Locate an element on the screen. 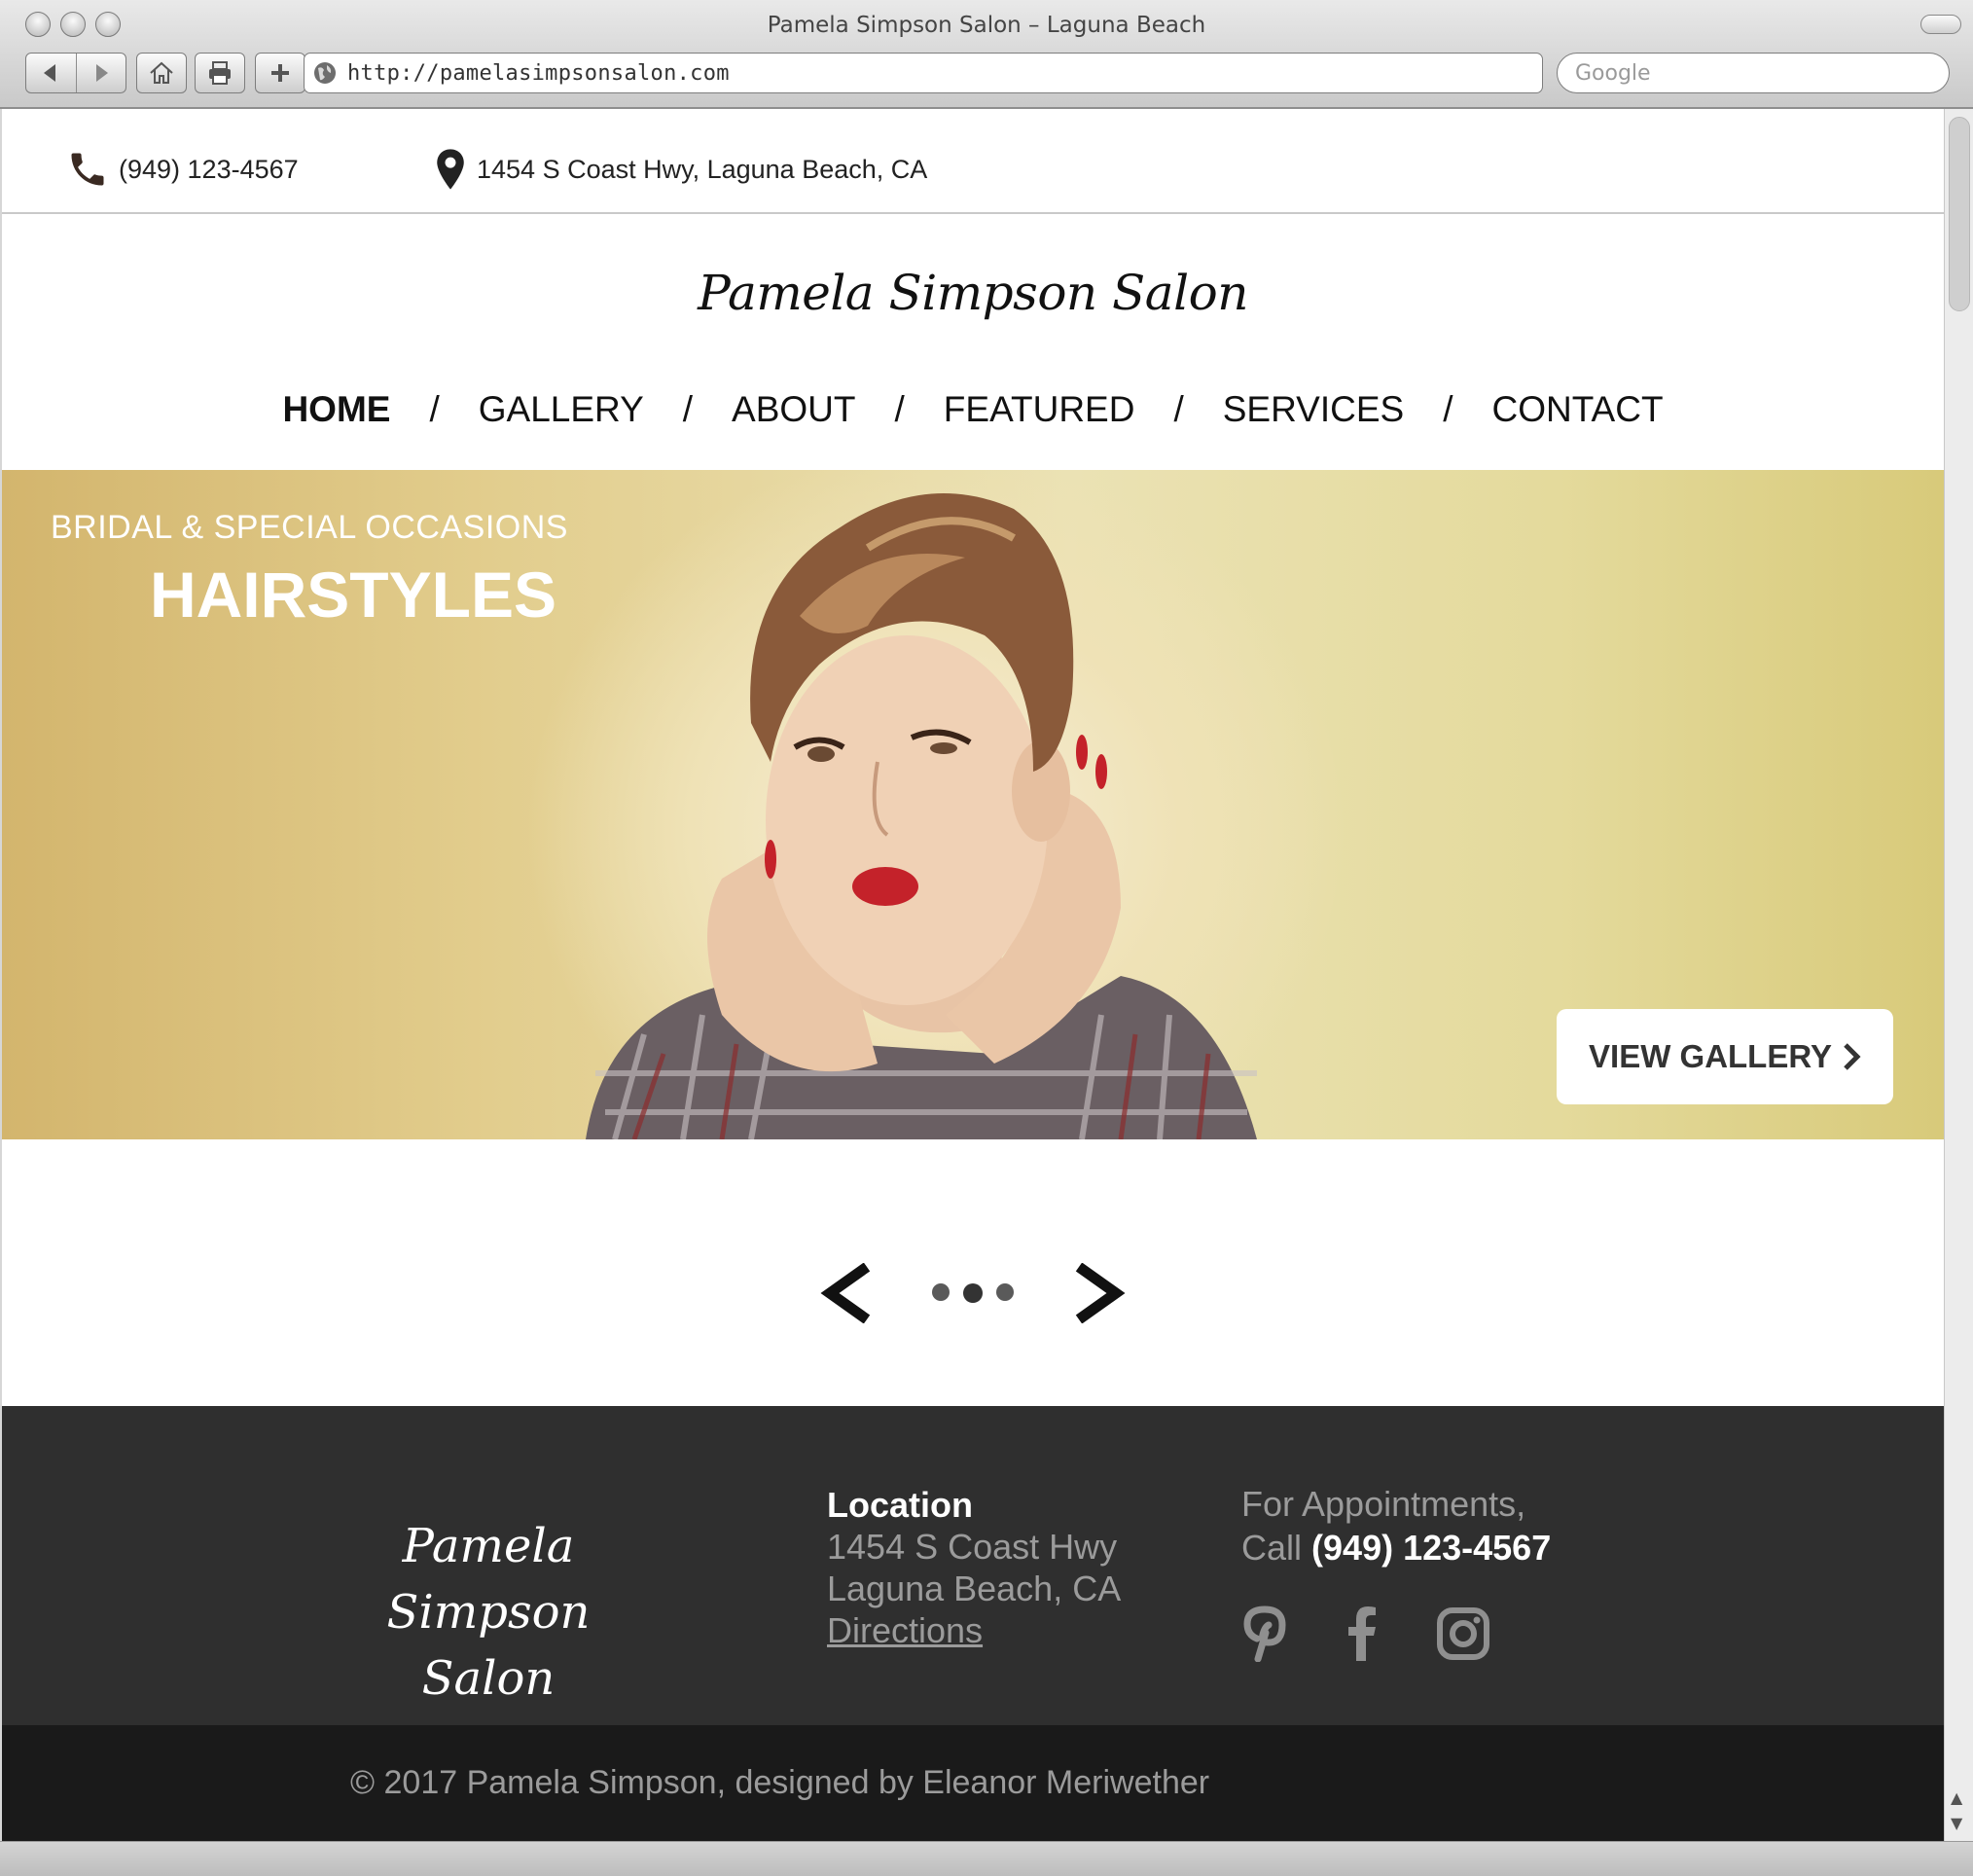  back-arrow-icon is located at coordinates (50, 73).